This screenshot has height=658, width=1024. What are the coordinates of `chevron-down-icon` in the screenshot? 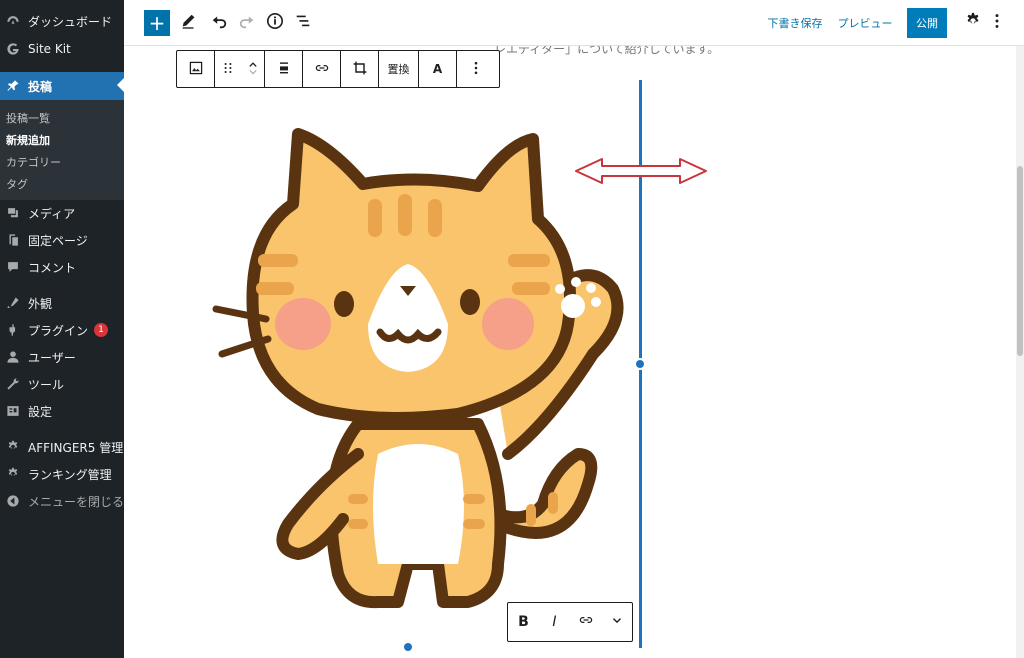 It's located at (617, 622).